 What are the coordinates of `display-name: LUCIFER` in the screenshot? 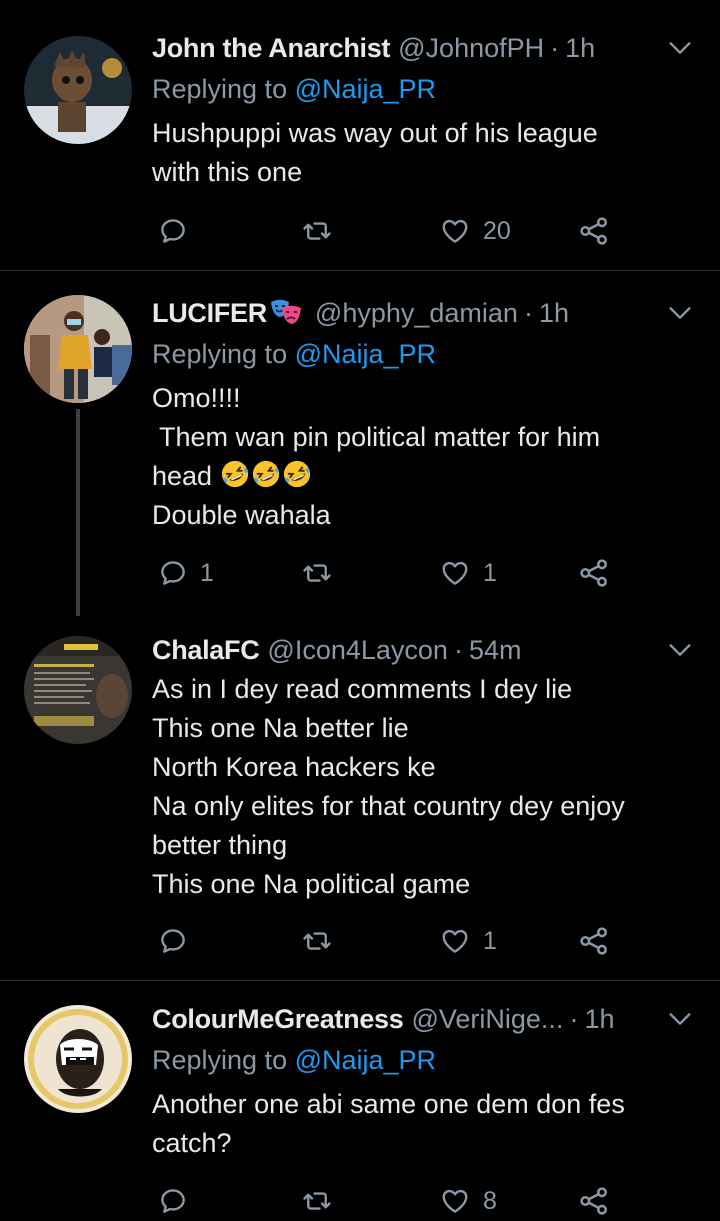 It's located at (209, 313).